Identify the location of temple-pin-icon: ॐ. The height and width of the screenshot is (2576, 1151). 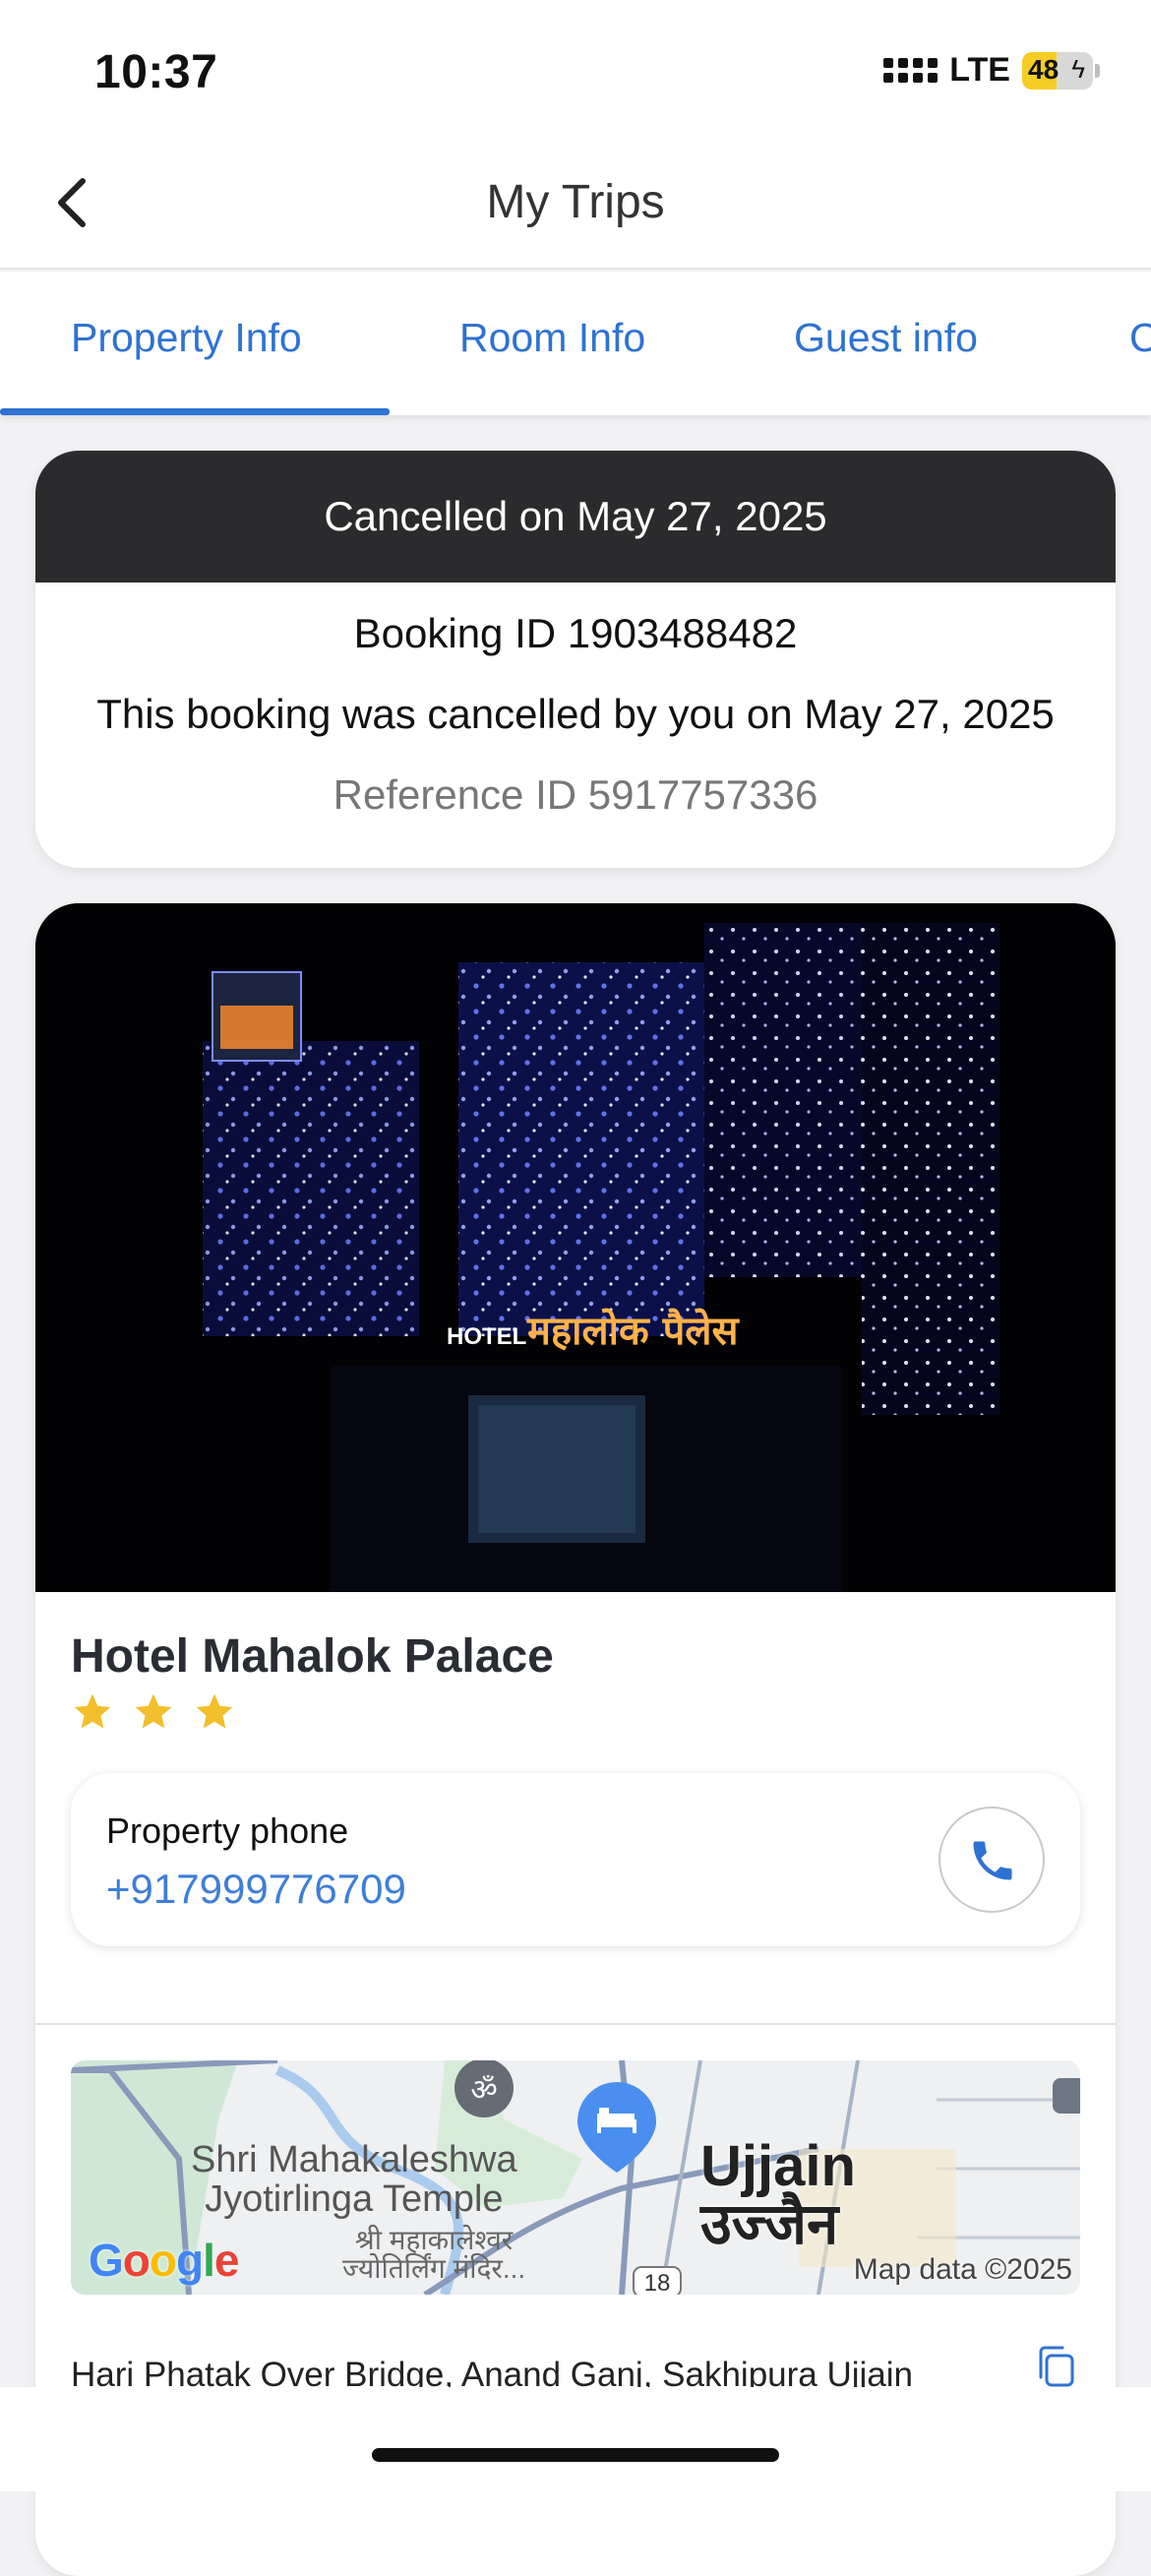
(483, 2090).